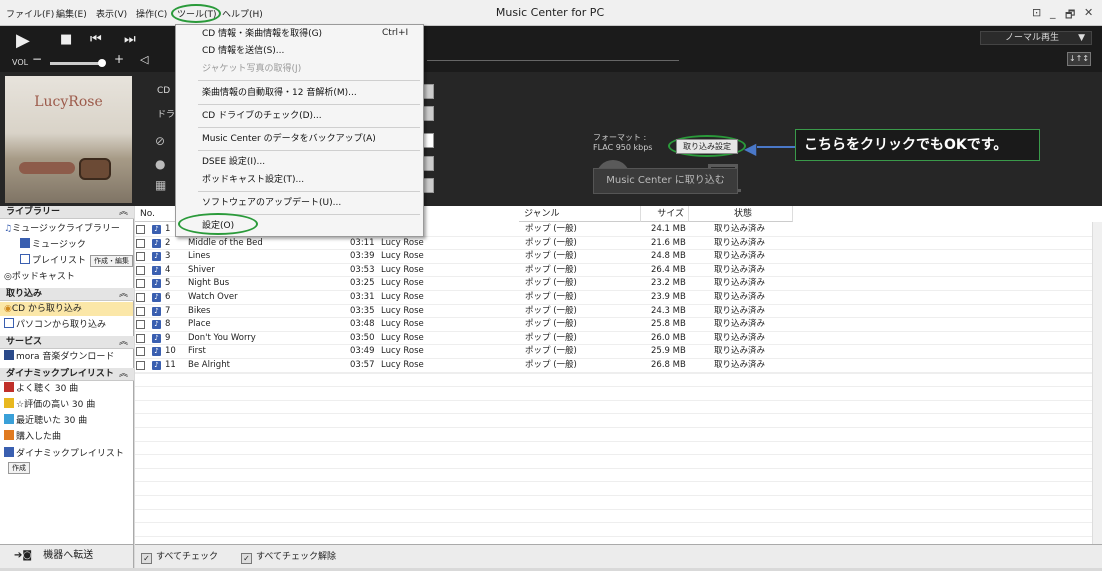  Describe the element at coordinates (9, 435) in the screenshot. I see `purchase-icon` at that location.